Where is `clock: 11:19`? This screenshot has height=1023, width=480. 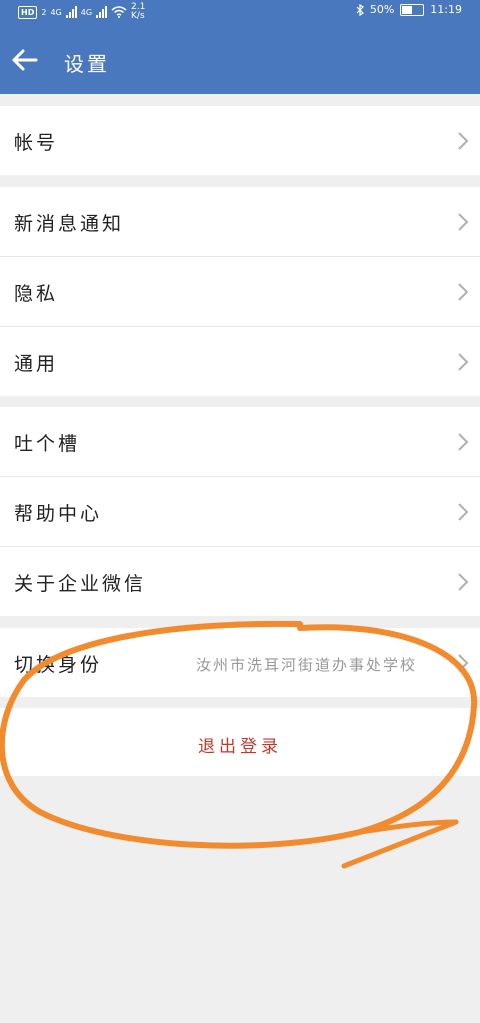
clock: 11:19 is located at coordinates (446, 9).